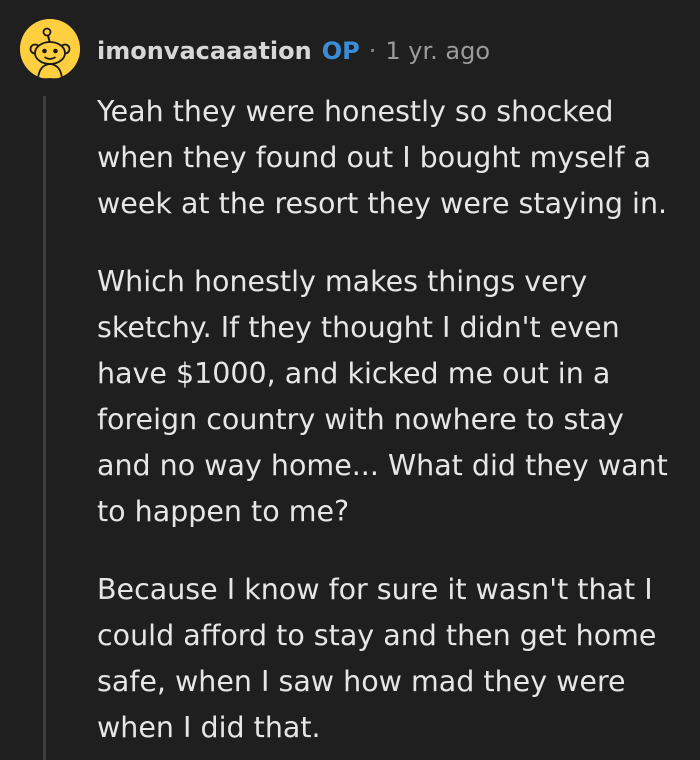  I want to click on snoo-avatar-icon, so click(50, 49).